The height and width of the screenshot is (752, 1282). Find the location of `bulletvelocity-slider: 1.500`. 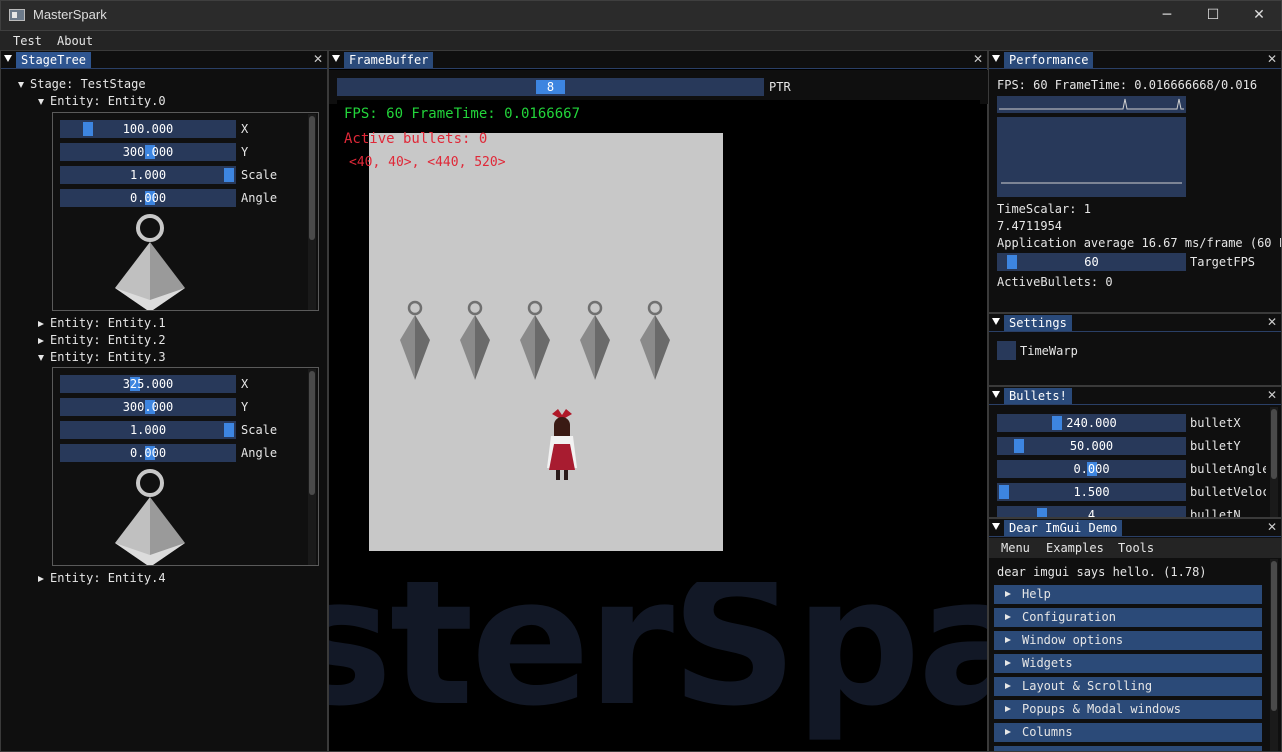

bulletvelocity-slider: 1.500 is located at coordinates (1091, 492).